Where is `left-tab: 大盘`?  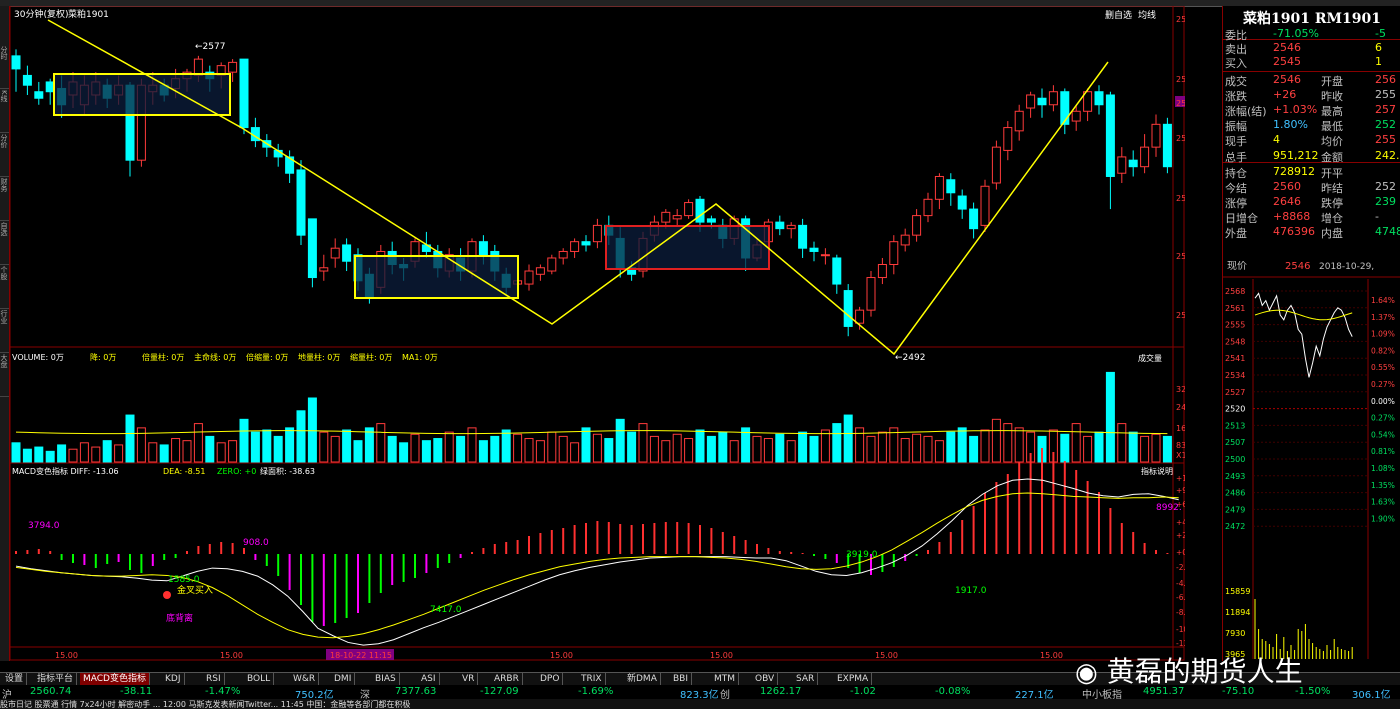
left-tab: 大盘 is located at coordinates (4, 375).